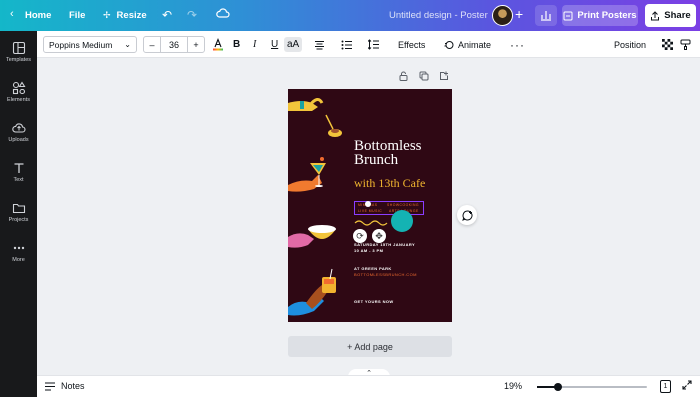 The image size is (700, 397). What do you see at coordinates (38, 15) in the screenshot?
I see `home-button: Home` at bounding box center [38, 15].